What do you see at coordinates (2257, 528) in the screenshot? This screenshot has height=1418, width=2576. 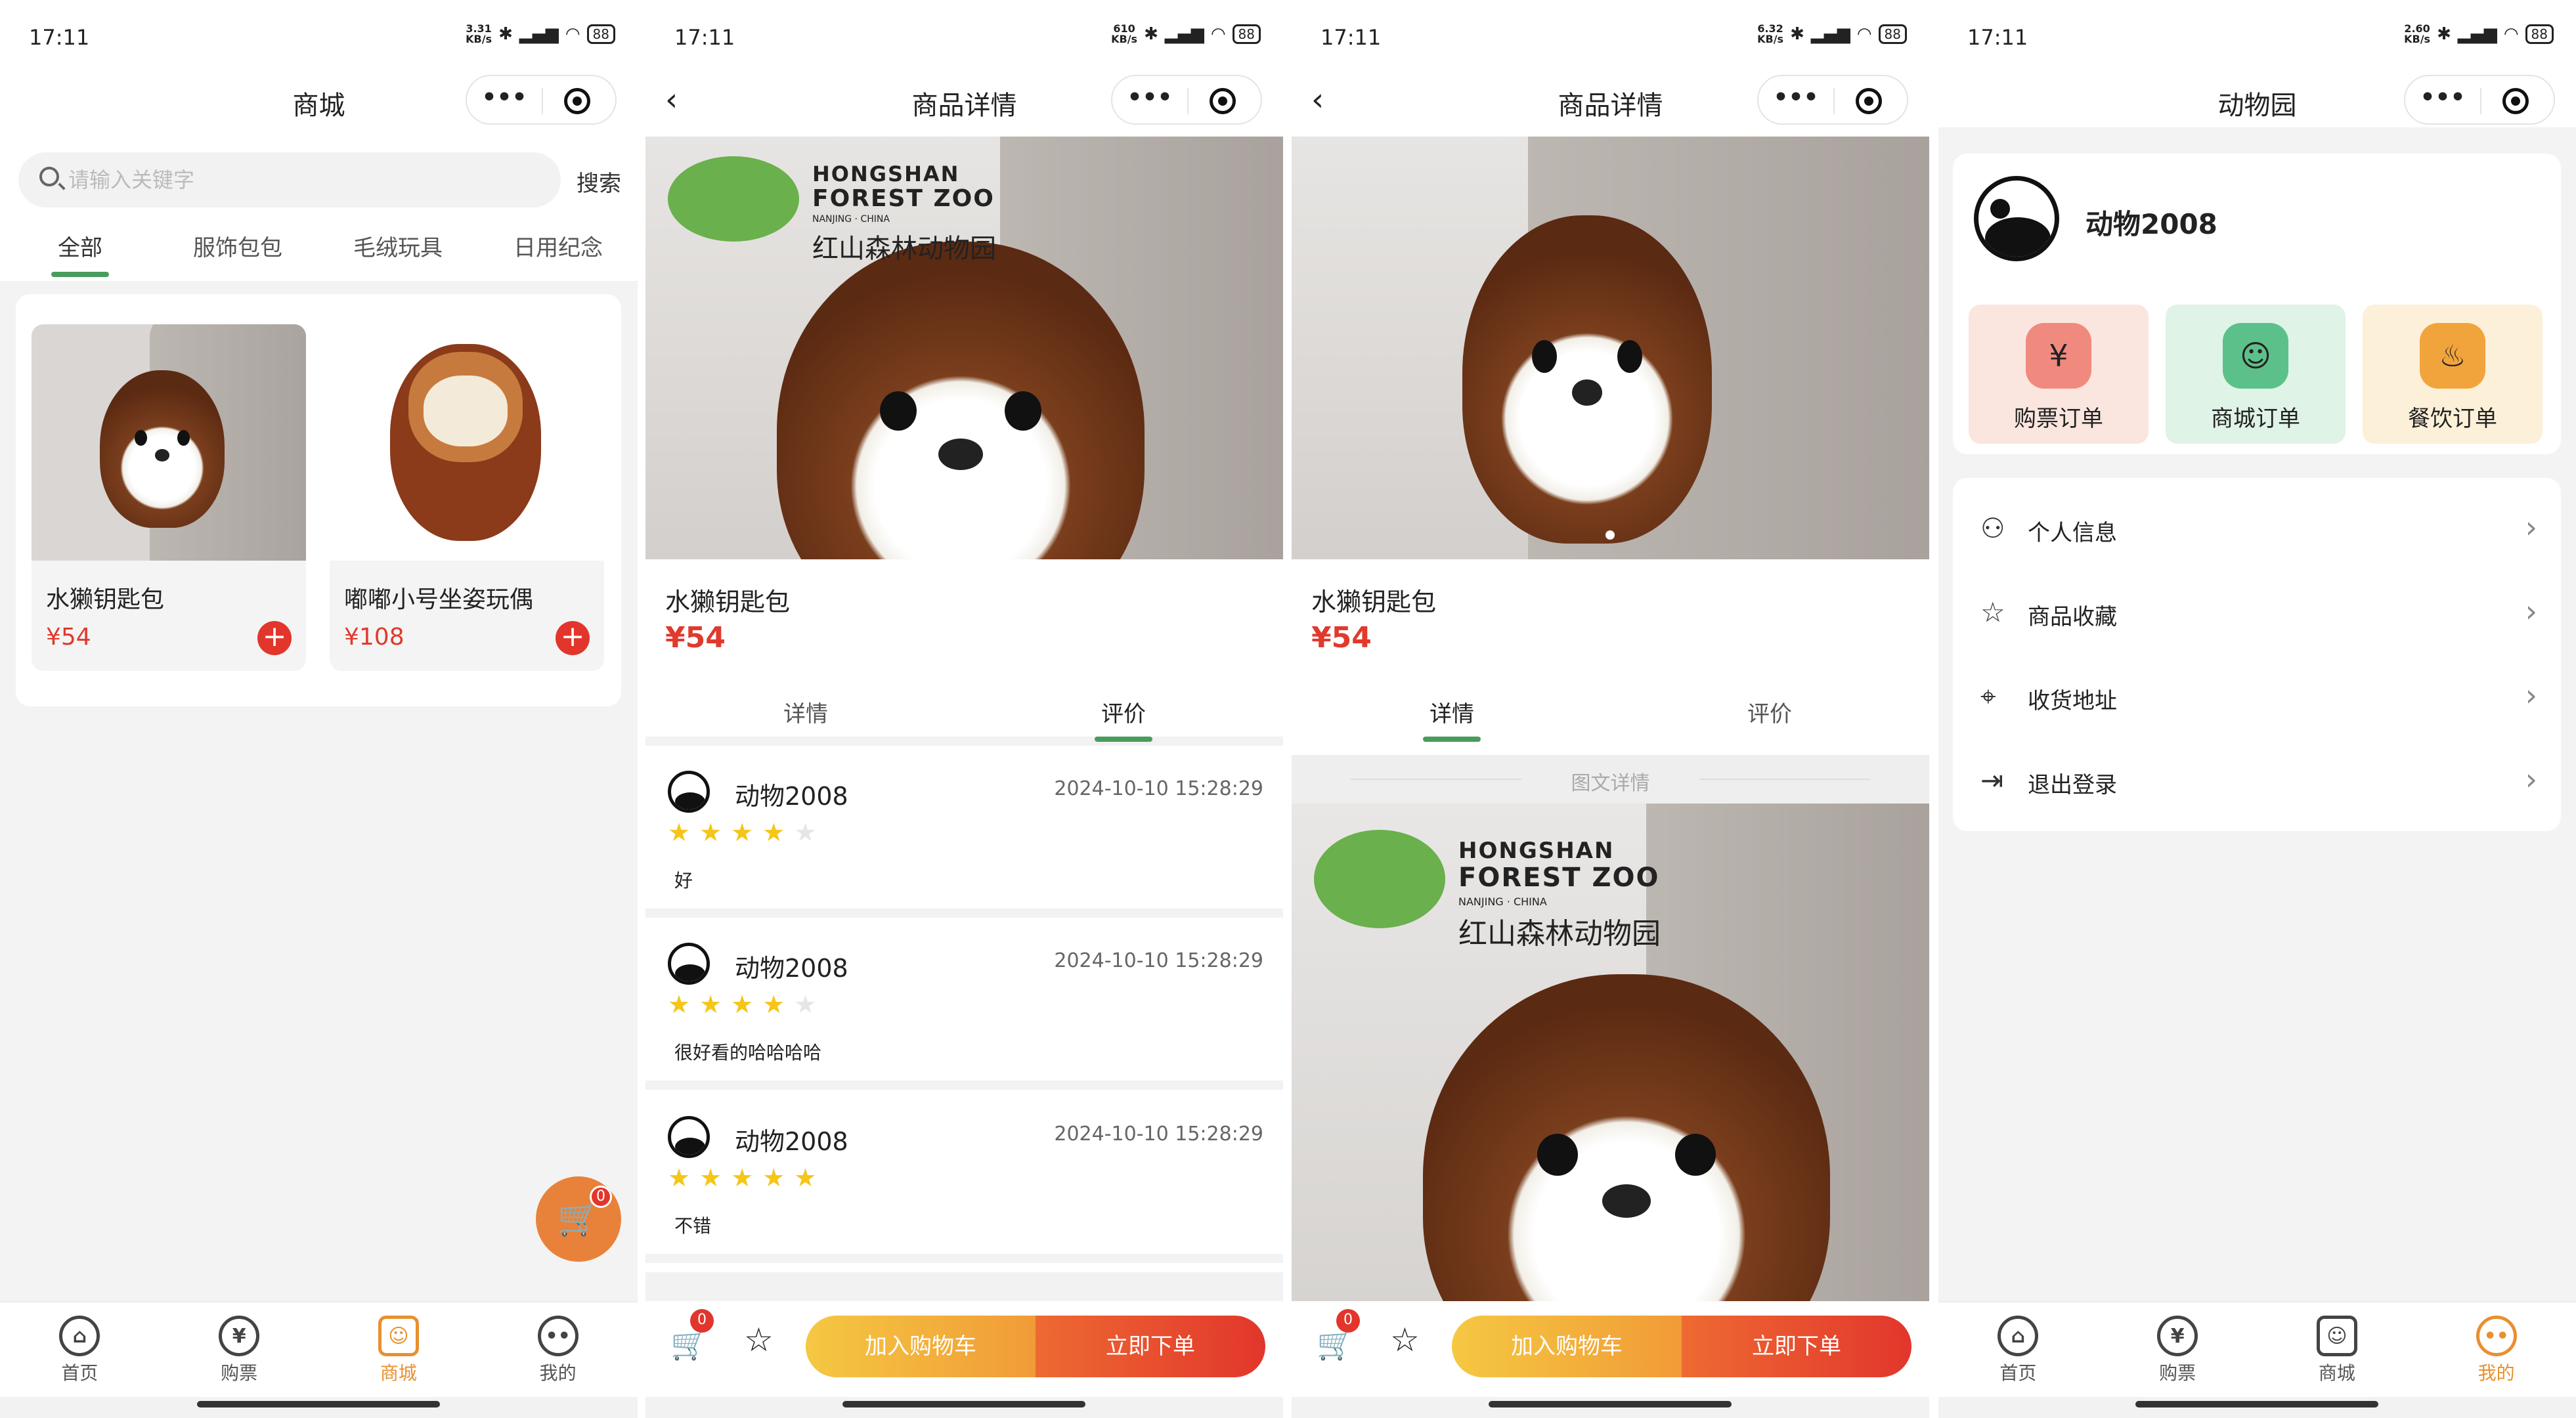 I see `menu-personal-info: ⚇ 个人信息 ›` at bounding box center [2257, 528].